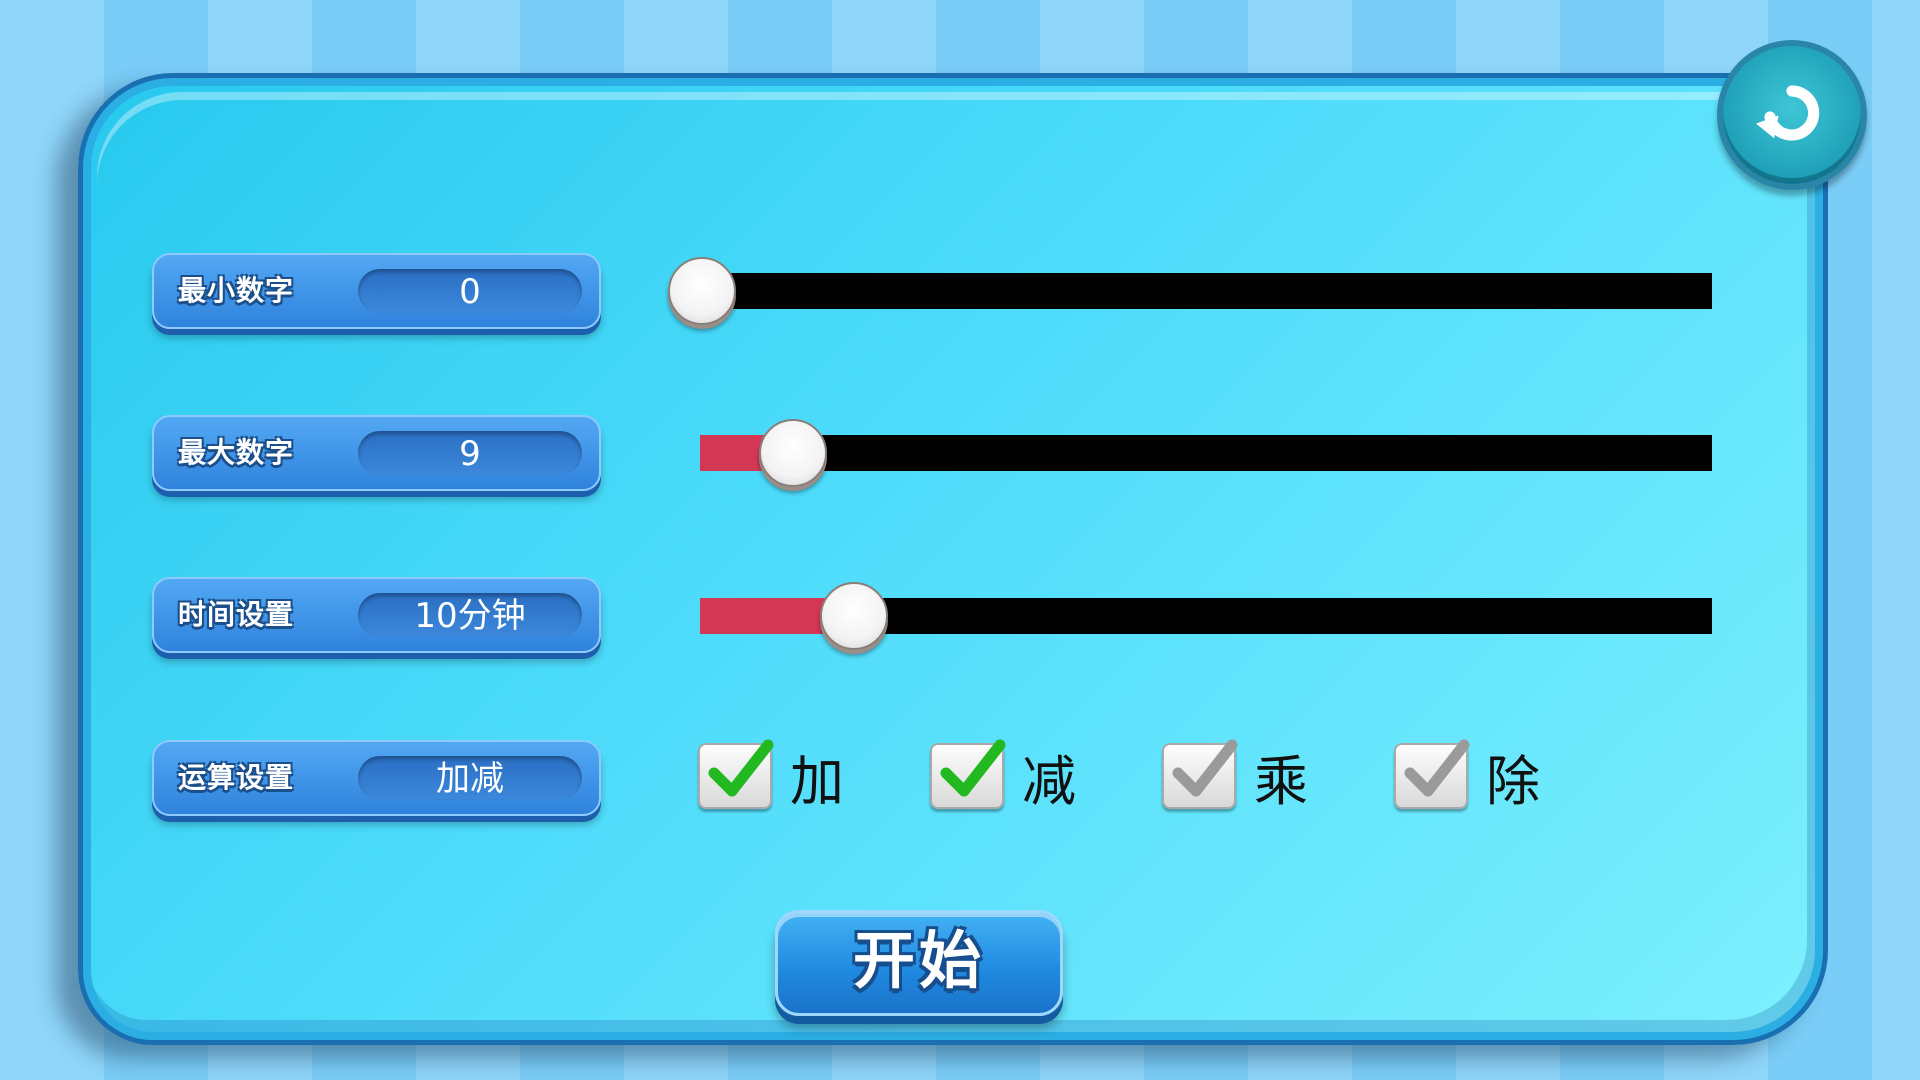  What do you see at coordinates (1206, 616) in the screenshot?
I see `time-slider` at bounding box center [1206, 616].